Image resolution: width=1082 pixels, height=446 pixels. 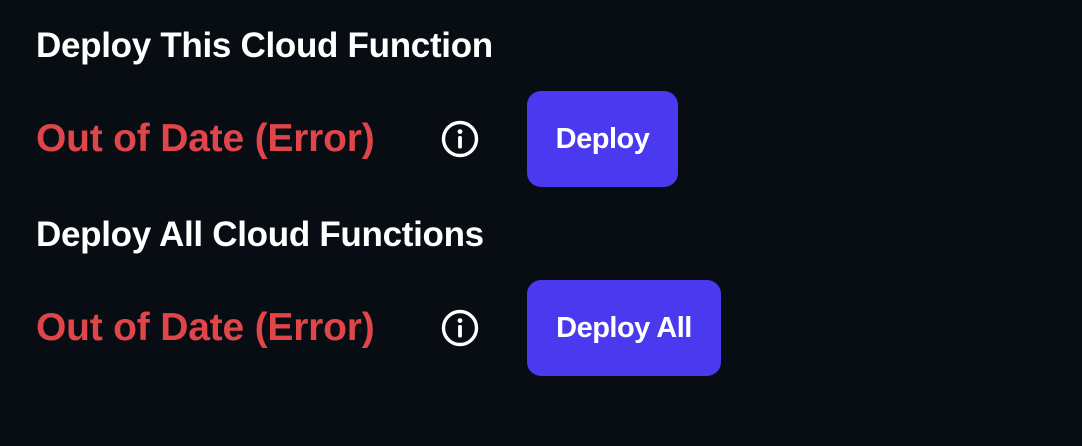 What do you see at coordinates (624, 328) in the screenshot?
I see `deploy-all-button: Deploy All` at bounding box center [624, 328].